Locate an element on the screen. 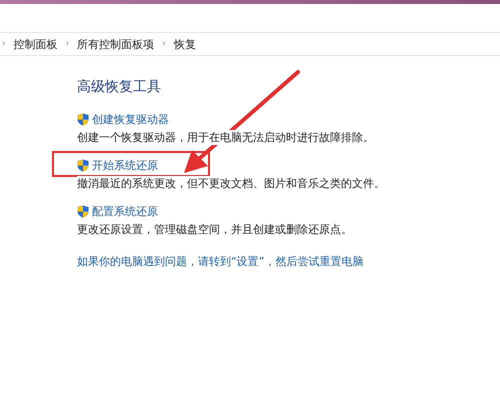 The width and height of the screenshot is (500, 419). breadcrumb-item: 控制面板 is located at coordinates (36, 44).